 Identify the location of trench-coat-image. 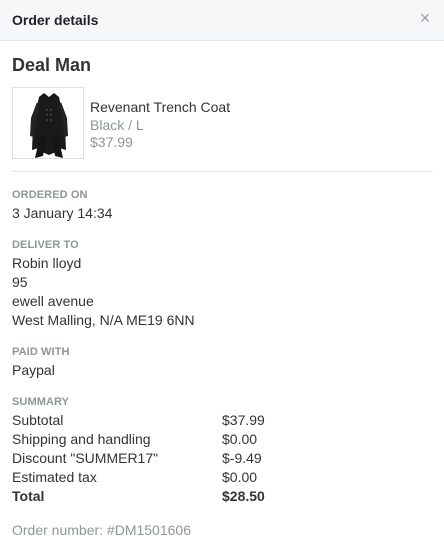
(49, 125).